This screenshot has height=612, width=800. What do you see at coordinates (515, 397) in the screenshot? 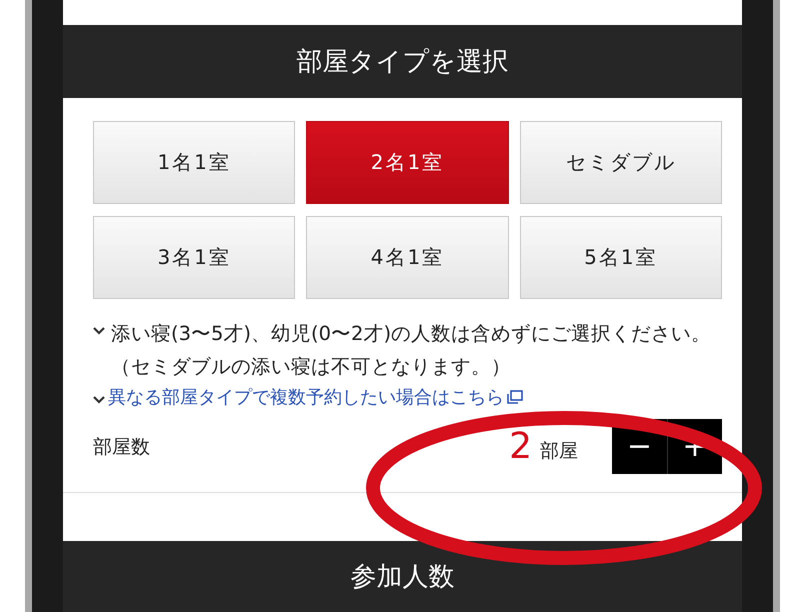
I see `external-window-icon` at bounding box center [515, 397].